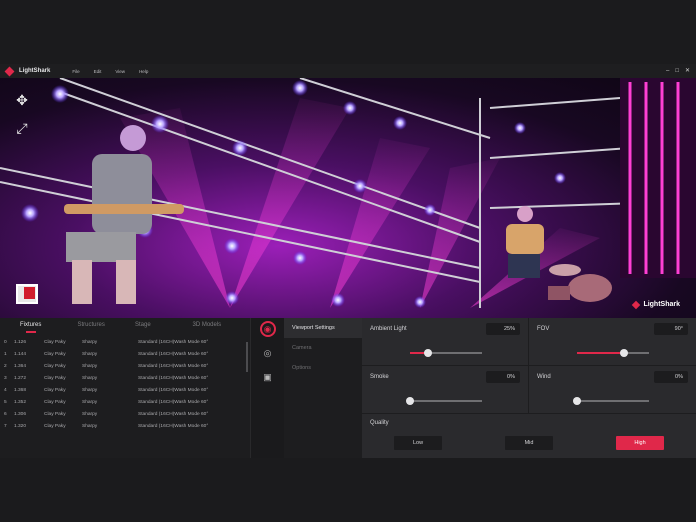 This screenshot has width=696, height=522. I want to click on menu-help: Help, so click(143, 71).